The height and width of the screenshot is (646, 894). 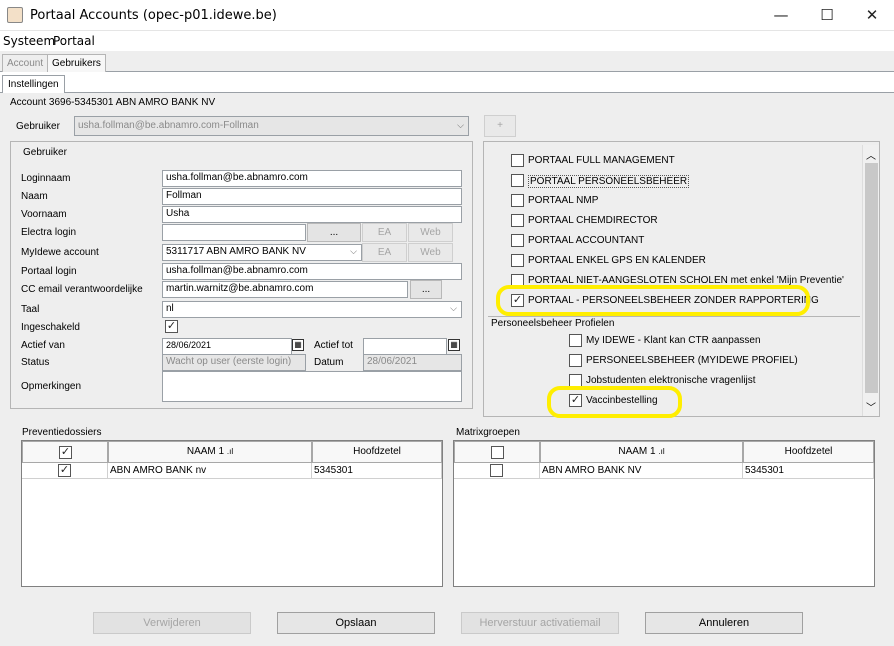 What do you see at coordinates (430, 232) in the screenshot?
I see `electra-web-button: Web` at bounding box center [430, 232].